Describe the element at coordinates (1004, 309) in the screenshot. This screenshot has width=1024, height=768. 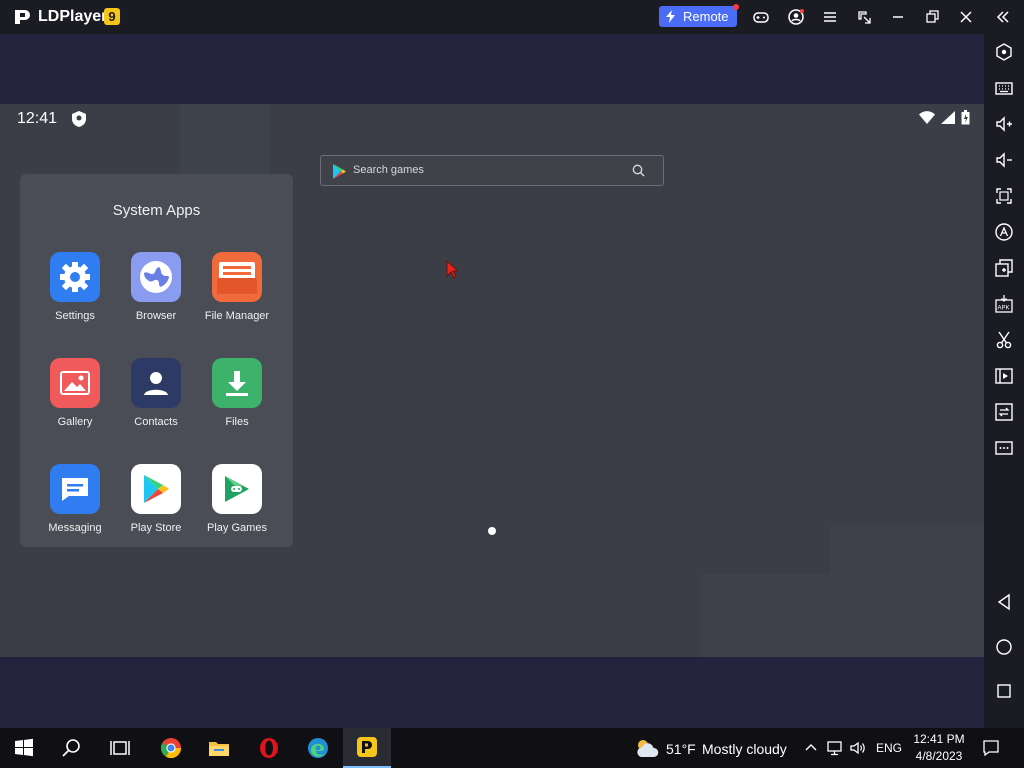
I see `svg-text: APK` at that location.